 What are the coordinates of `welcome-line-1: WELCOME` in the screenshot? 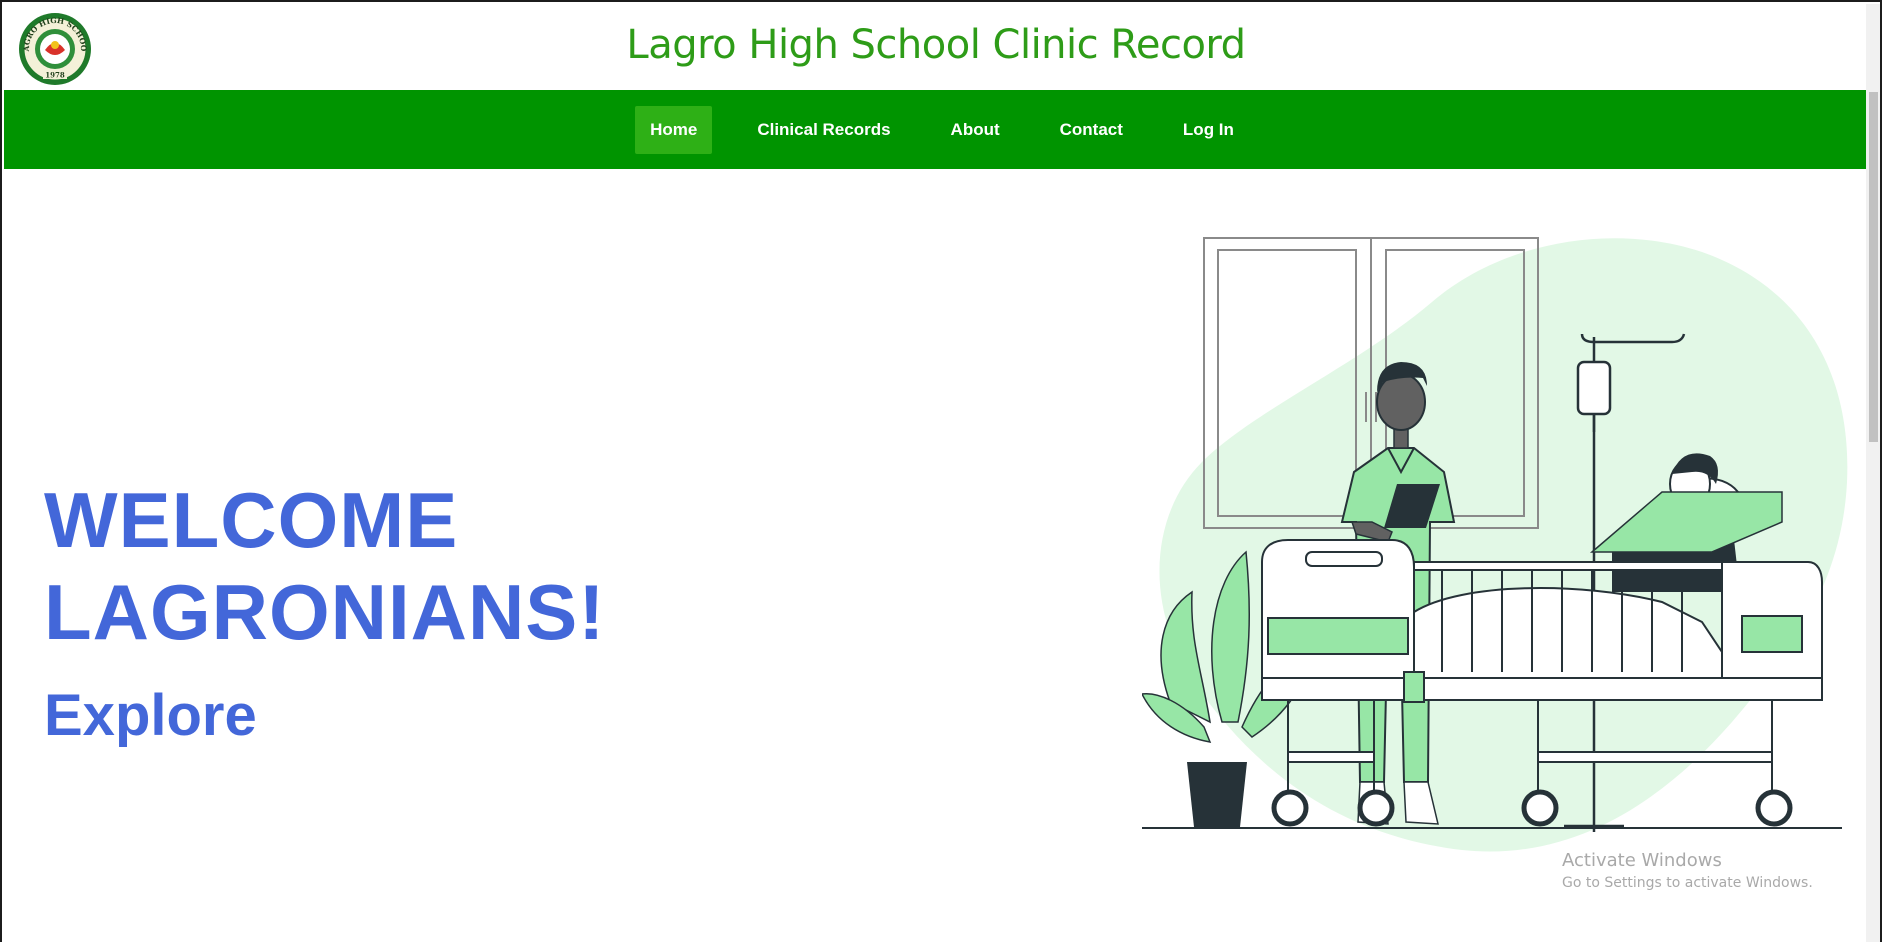 It's located at (251, 520).